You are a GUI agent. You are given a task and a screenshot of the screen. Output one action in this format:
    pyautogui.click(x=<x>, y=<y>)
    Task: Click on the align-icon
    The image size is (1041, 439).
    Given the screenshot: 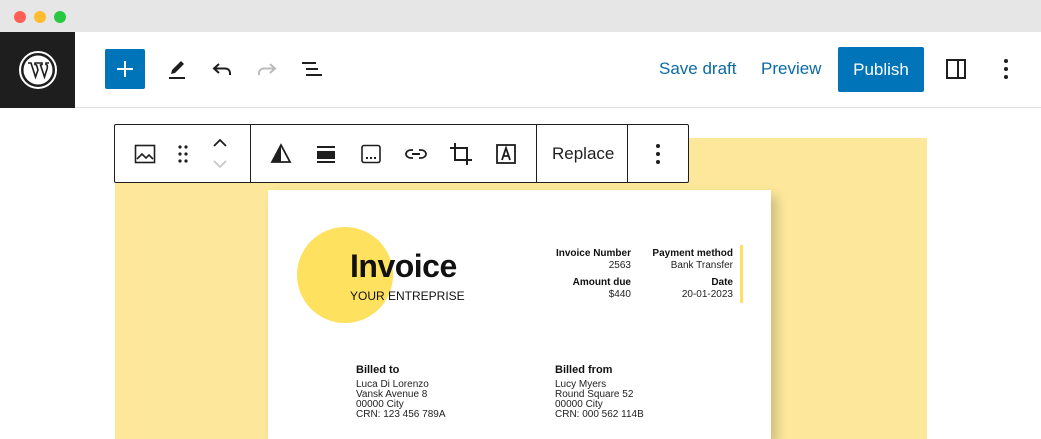 What is the action you would take?
    pyautogui.click(x=326, y=154)
    